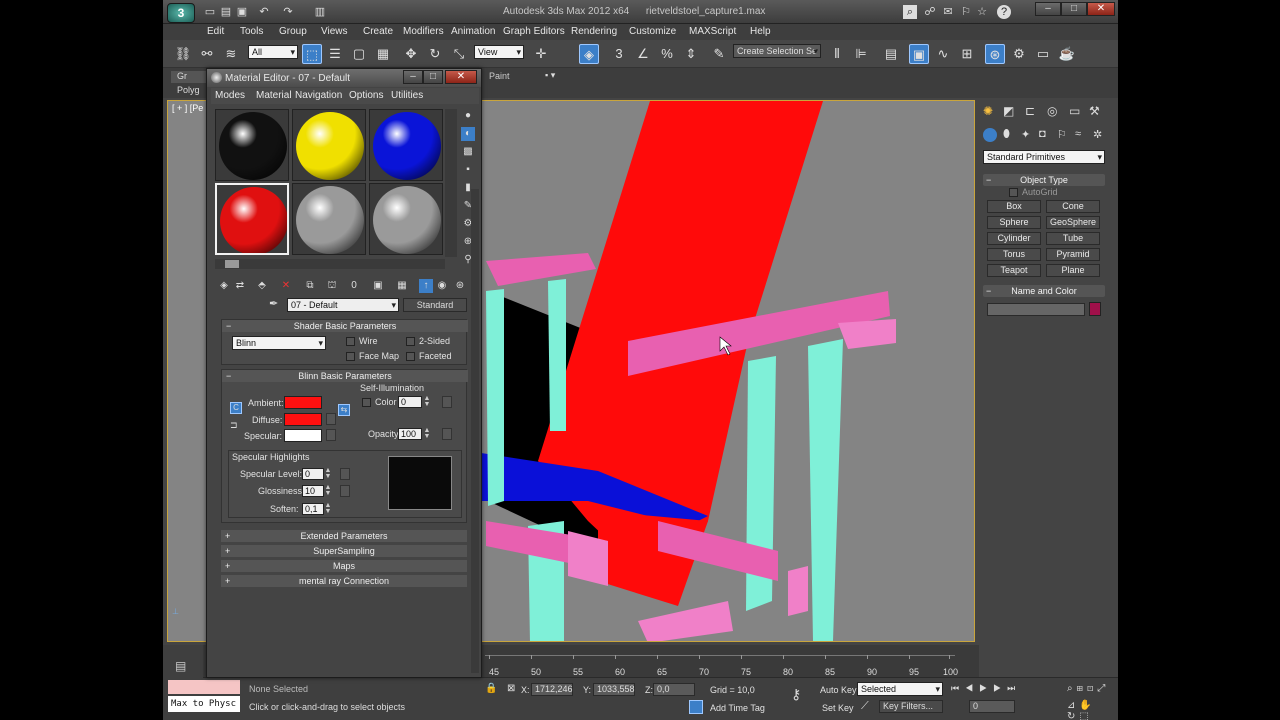 The width and height of the screenshot is (1280, 720). I want to click on pick-material-icon: ⊛, so click(460, 286).